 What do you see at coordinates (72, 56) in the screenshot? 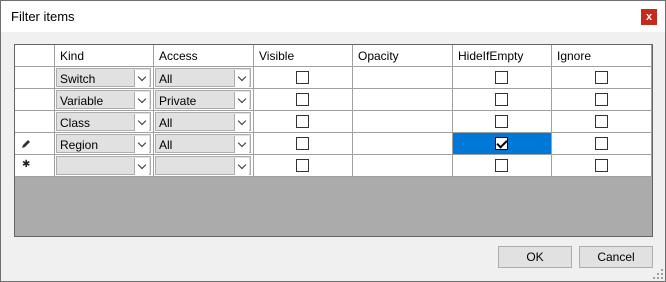
I see `column-header-label: Kind` at bounding box center [72, 56].